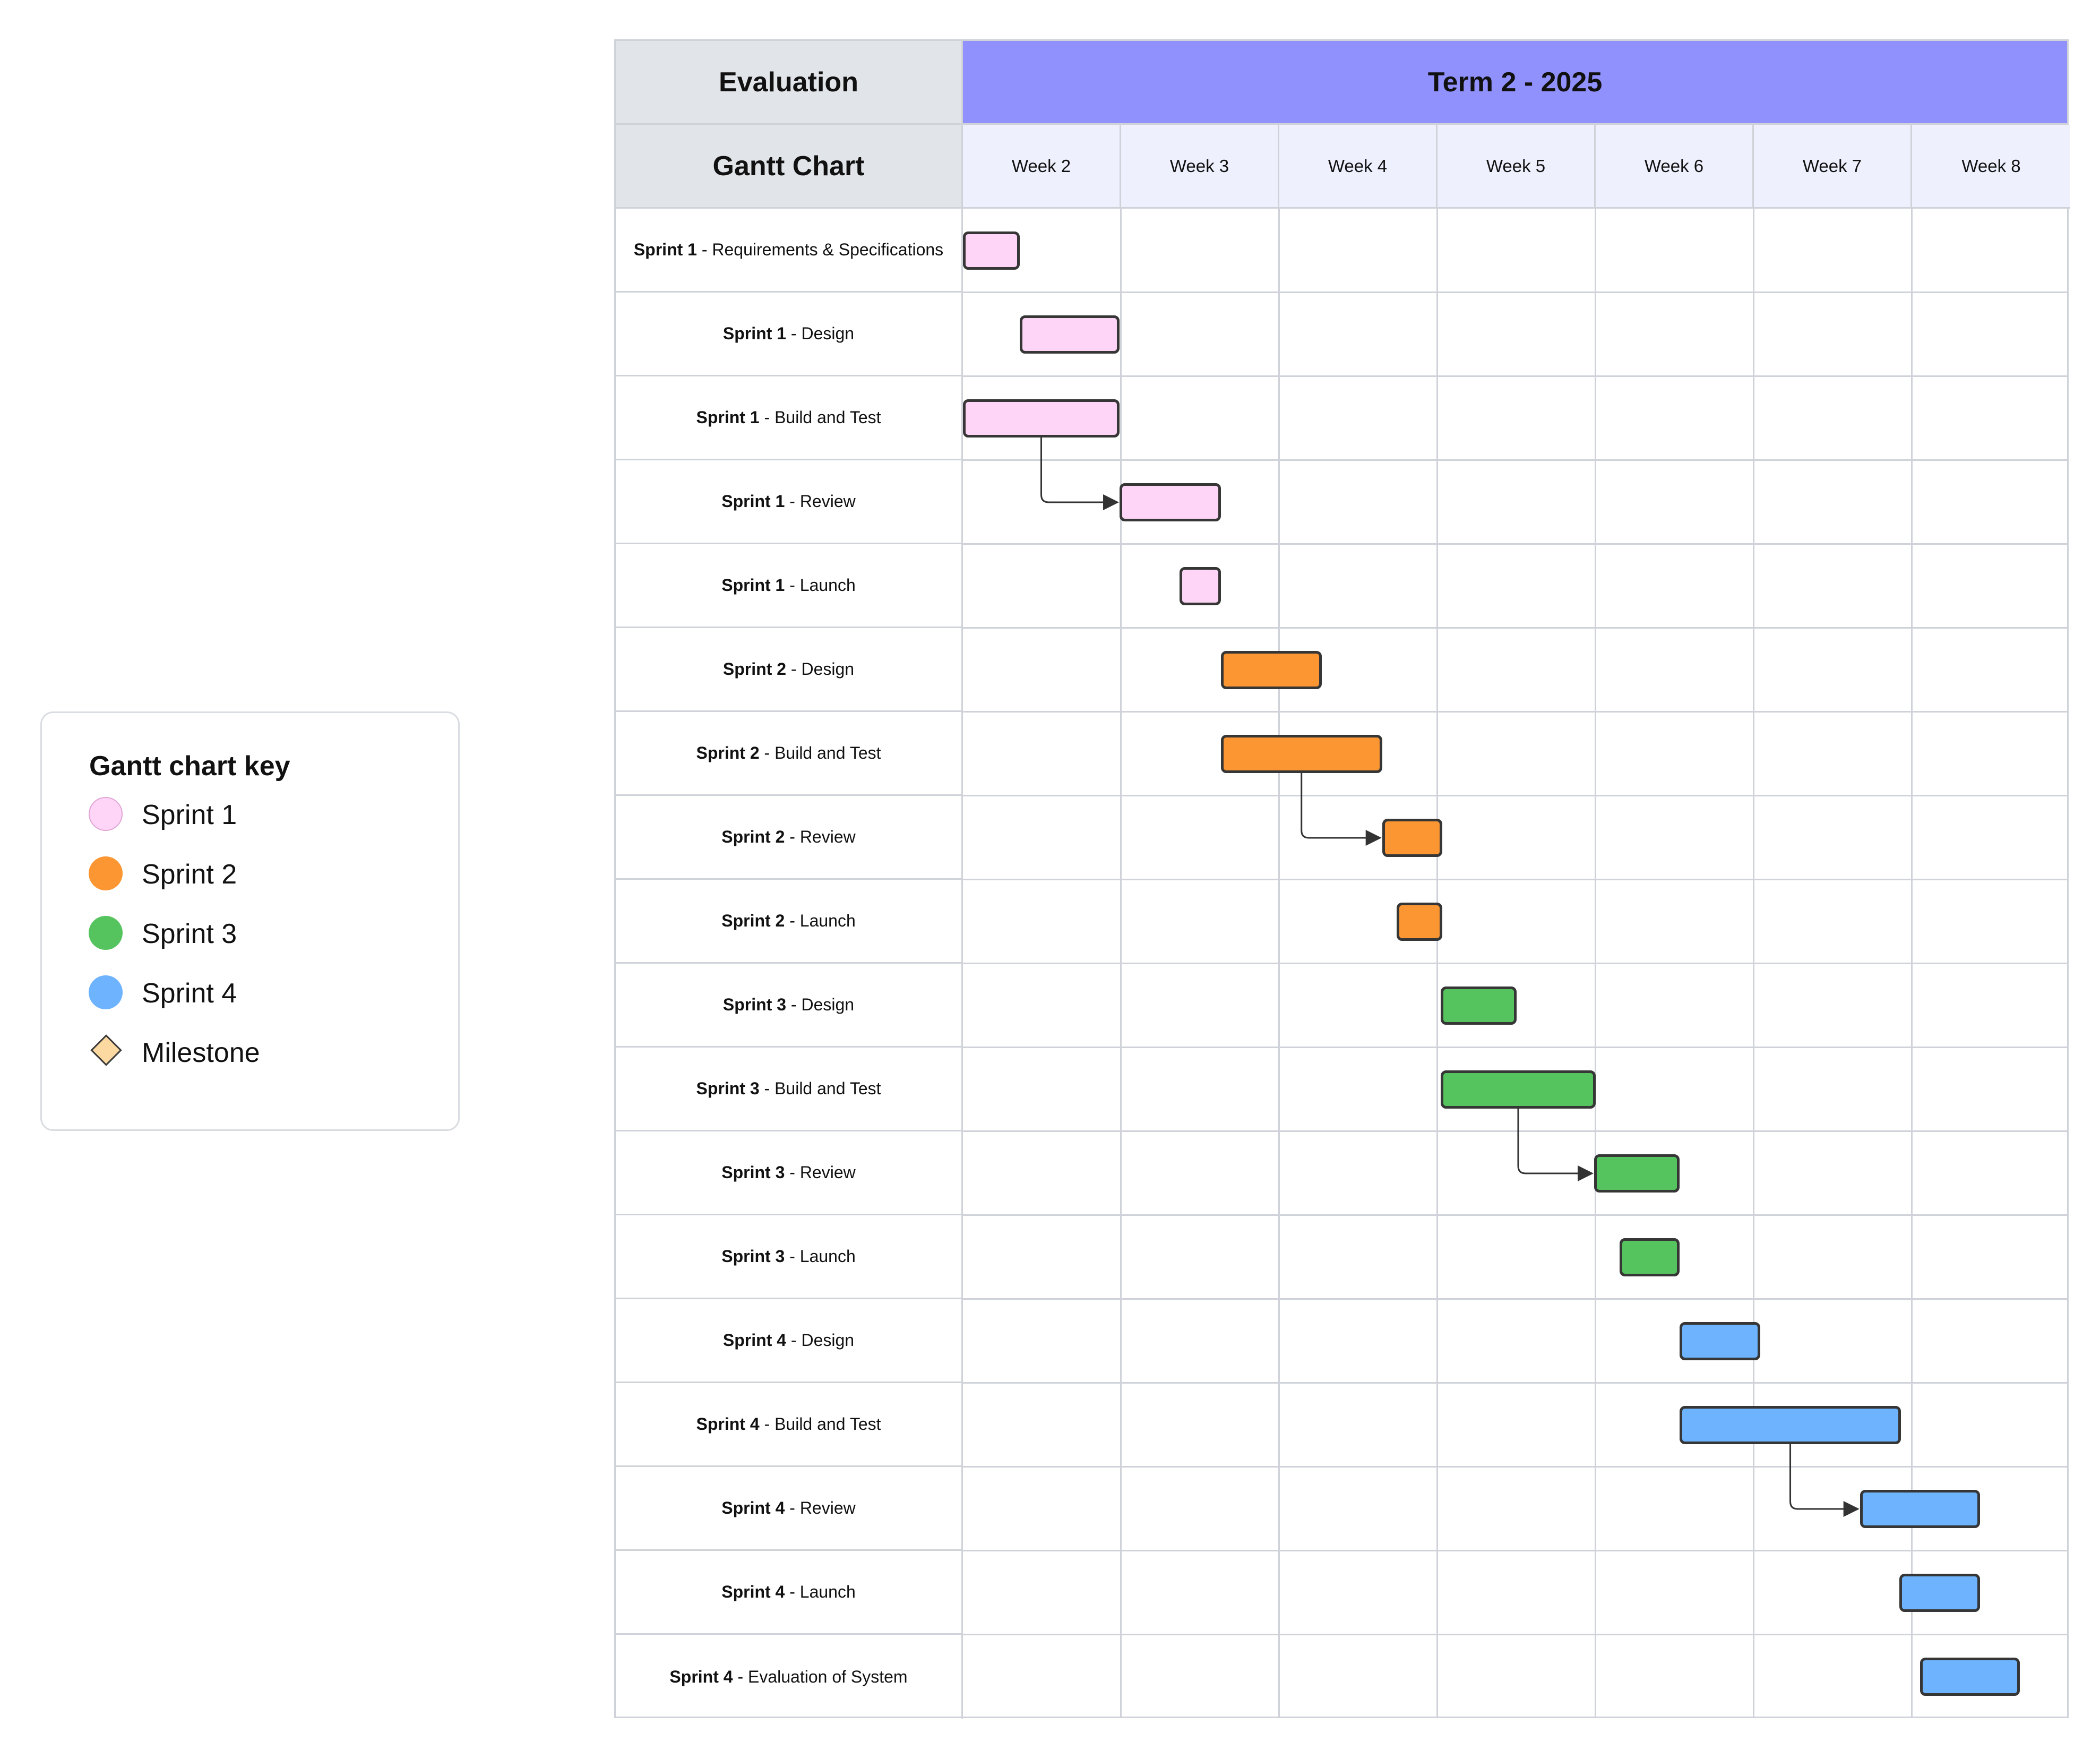 This screenshot has height=1750, width=2100. I want to click on milestone-diamond-icon, so click(106, 1050).